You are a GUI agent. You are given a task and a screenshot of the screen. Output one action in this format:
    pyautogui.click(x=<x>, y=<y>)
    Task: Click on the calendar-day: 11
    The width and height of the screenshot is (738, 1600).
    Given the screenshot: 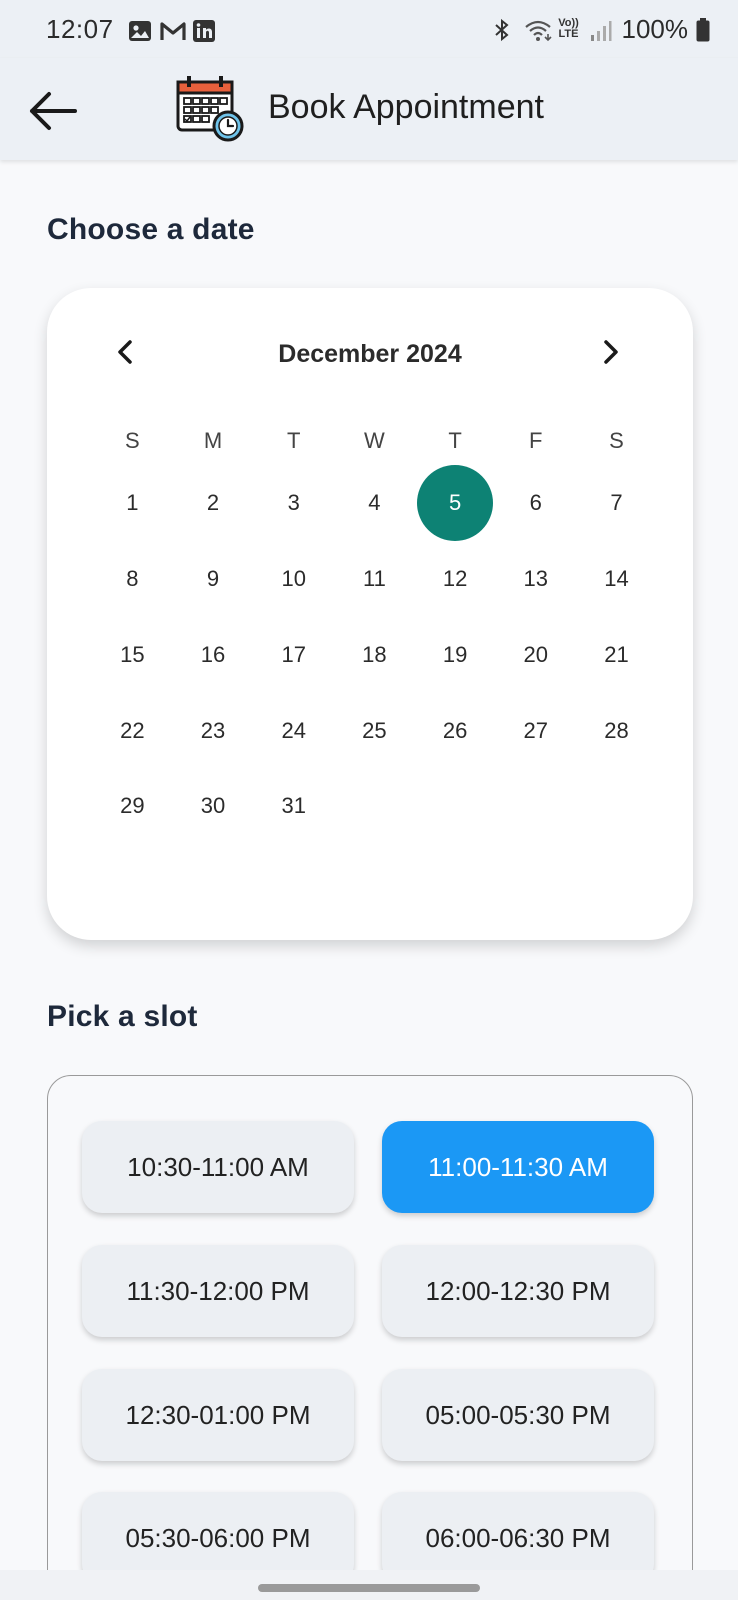 What is the action you would take?
    pyautogui.click(x=374, y=579)
    